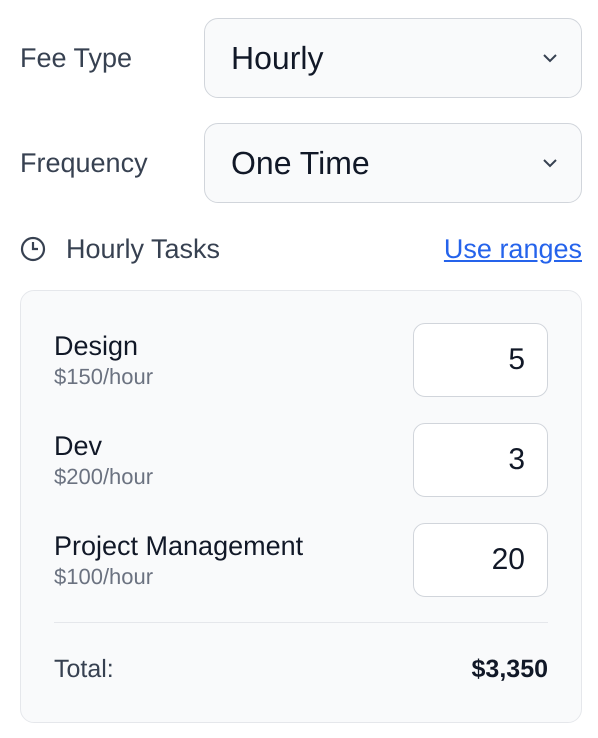  I want to click on hours-input: 5, so click(480, 359).